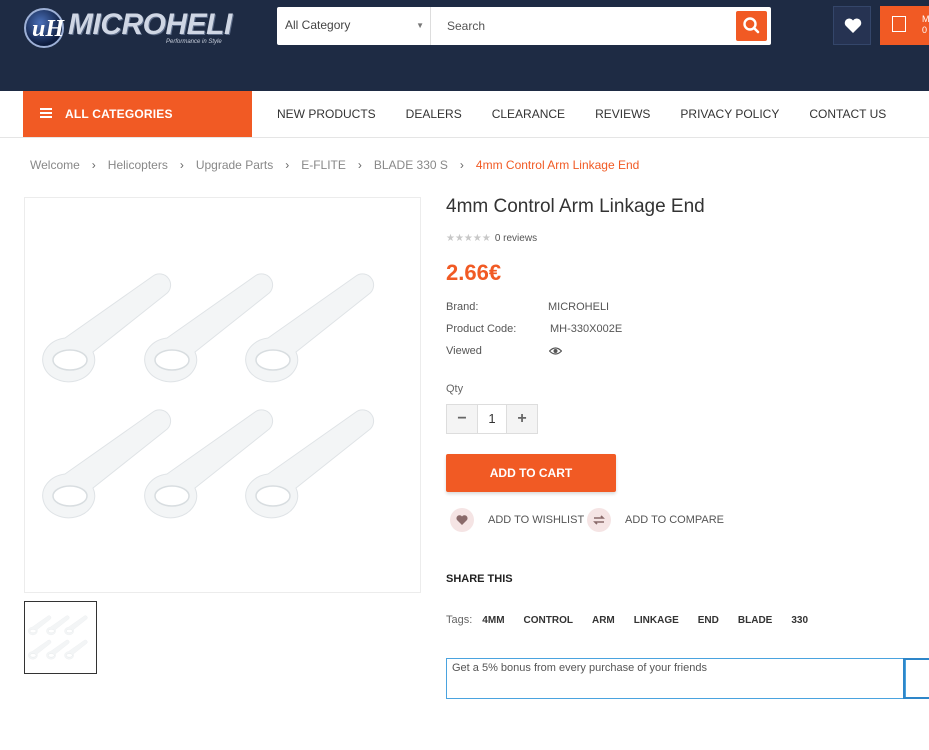 The width and height of the screenshot is (929, 750). Describe the element at coordinates (459, 620) in the screenshot. I see `tags-label: Tags:` at that location.